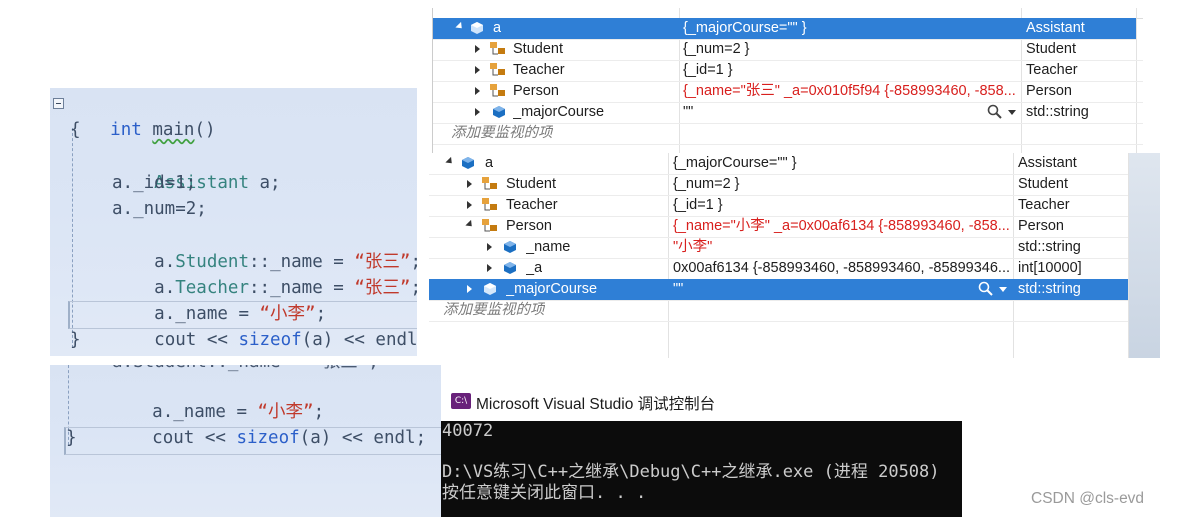 This screenshot has height=517, width=1180. What do you see at coordinates (264, 247) in the screenshot?
I see `code-line-assign-student-name: a.Student::_name = “张三”;` at bounding box center [264, 247].